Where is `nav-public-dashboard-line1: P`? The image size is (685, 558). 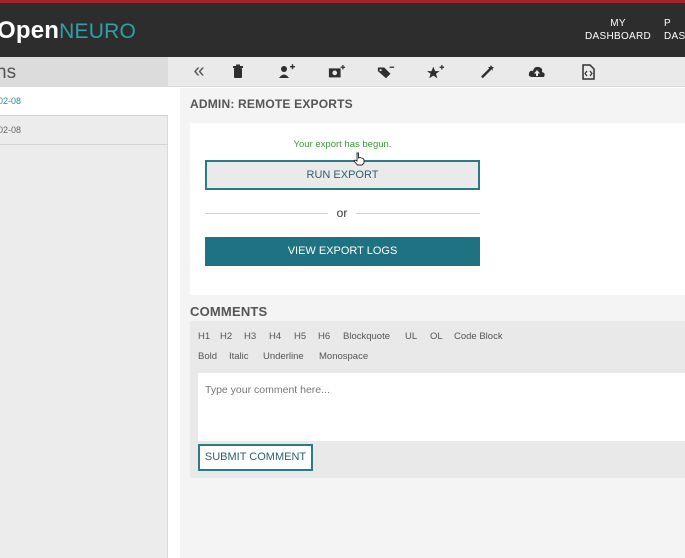
nav-public-dashboard-line1: P is located at coordinates (667, 23).